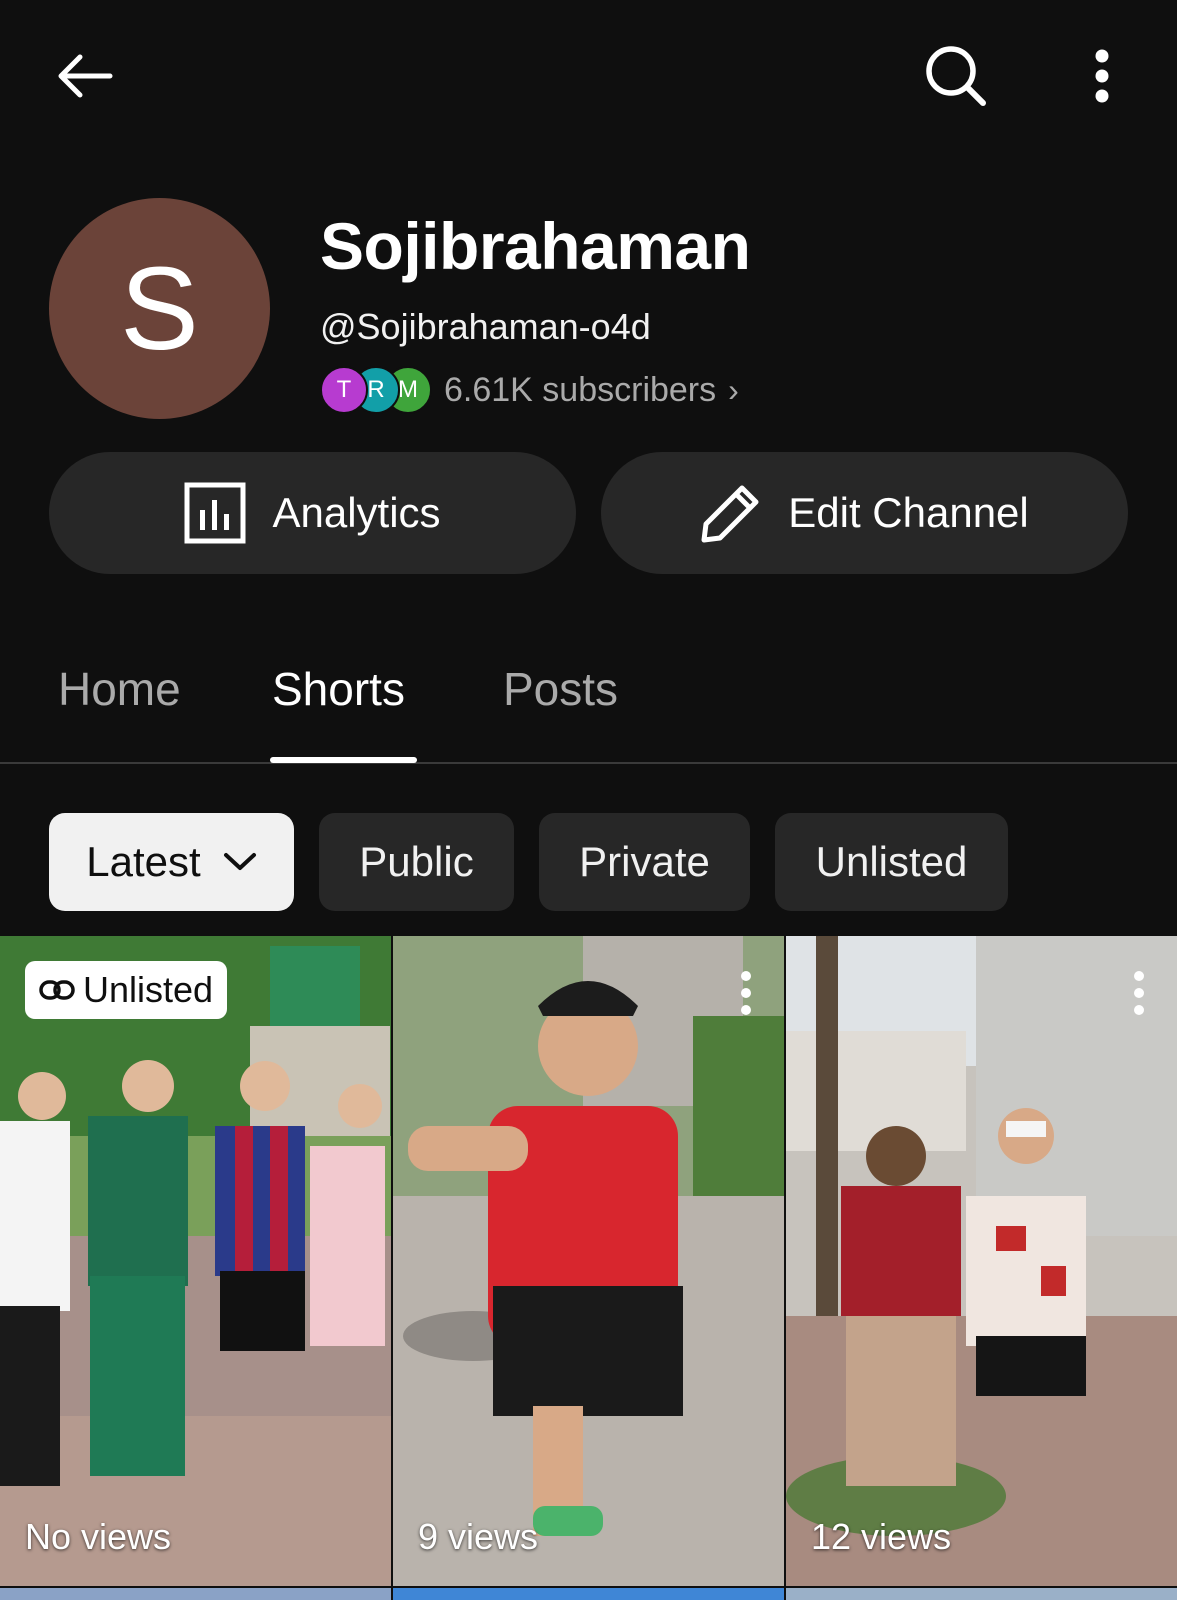 The image size is (1177, 1600). What do you see at coordinates (730, 514) in the screenshot?
I see `pencil-icon` at bounding box center [730, 514].